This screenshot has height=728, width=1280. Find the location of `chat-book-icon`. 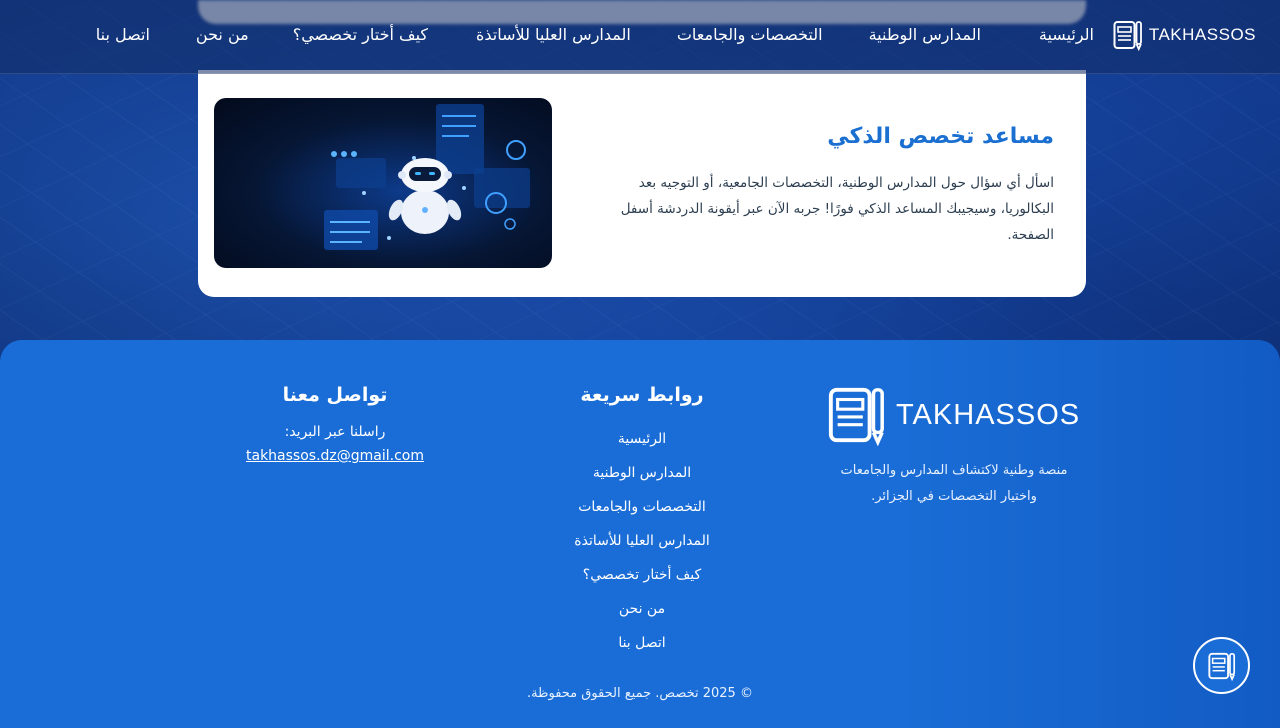

chat-book-icon is located at coordinates (1221, 666).